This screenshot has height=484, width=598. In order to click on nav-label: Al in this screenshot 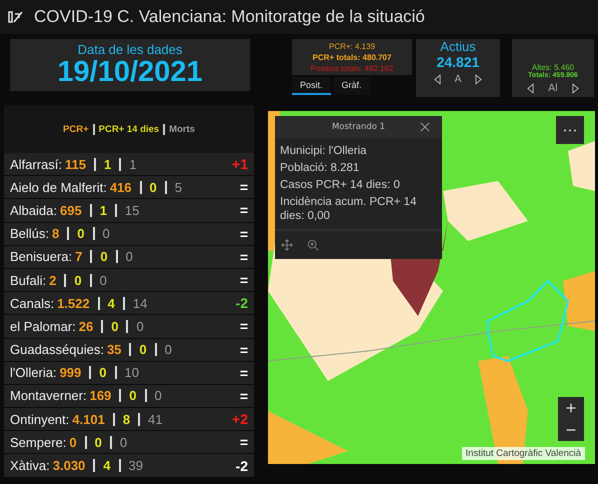, I will do `click(553, 88)`.